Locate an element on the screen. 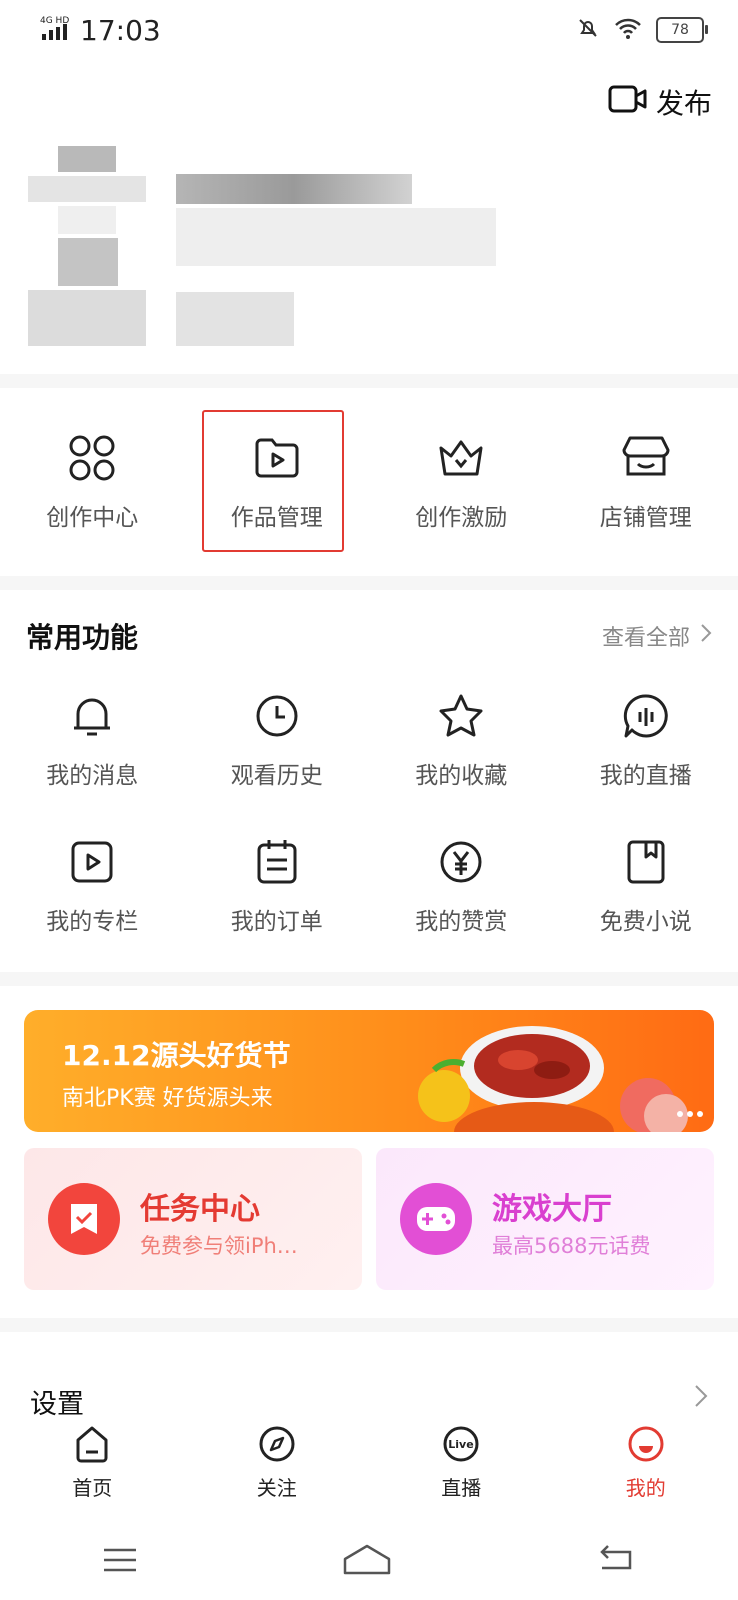 This screenshot has height=1600, width=738. profile-info-blurred is located at coordinates (336, 237).